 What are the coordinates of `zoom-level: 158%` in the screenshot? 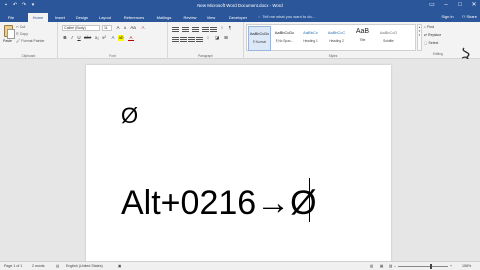 It's located at (466, 266).